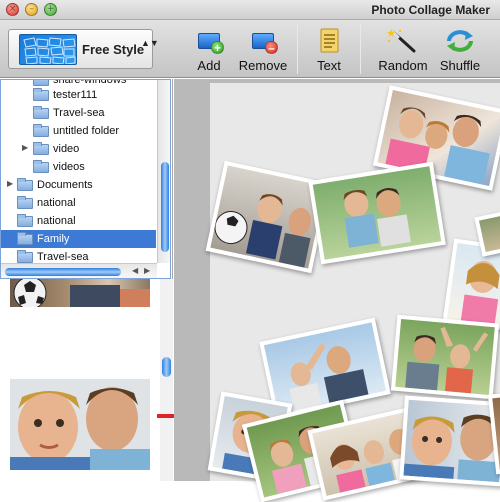 Image resolution: width=500 pixels, height=502 pixels. I want to click on folder-tree-vertical-scrollbar, so click(163, 171).